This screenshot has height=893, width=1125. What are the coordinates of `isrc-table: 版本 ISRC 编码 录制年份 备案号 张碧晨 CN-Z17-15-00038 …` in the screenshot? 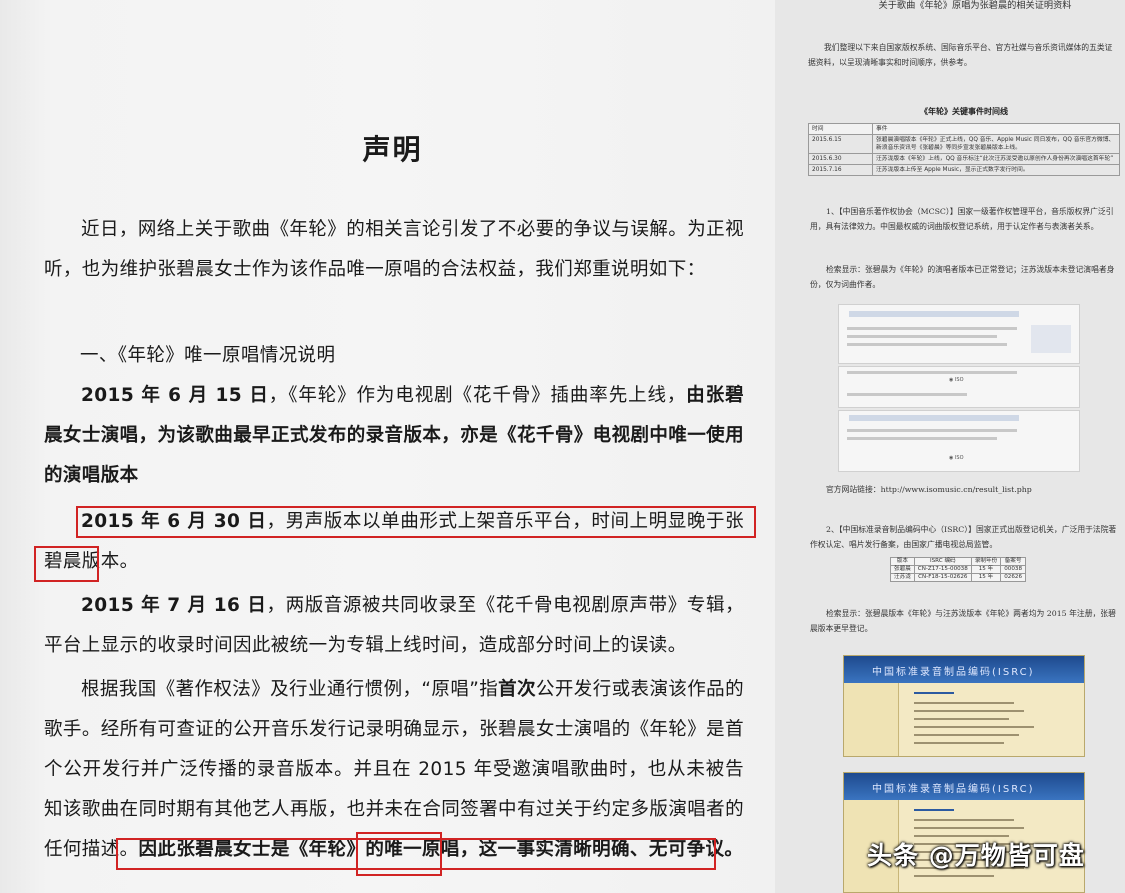 It's located at (958, 569).